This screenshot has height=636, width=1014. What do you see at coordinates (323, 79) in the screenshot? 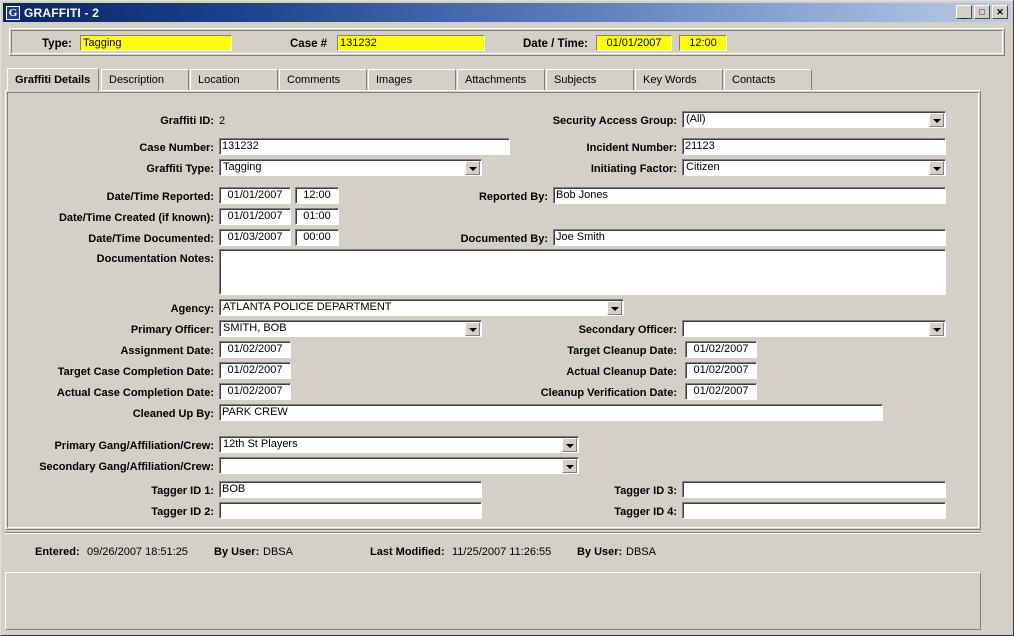
I see `tab-comments: Comments` at bounding box center [323, 79].